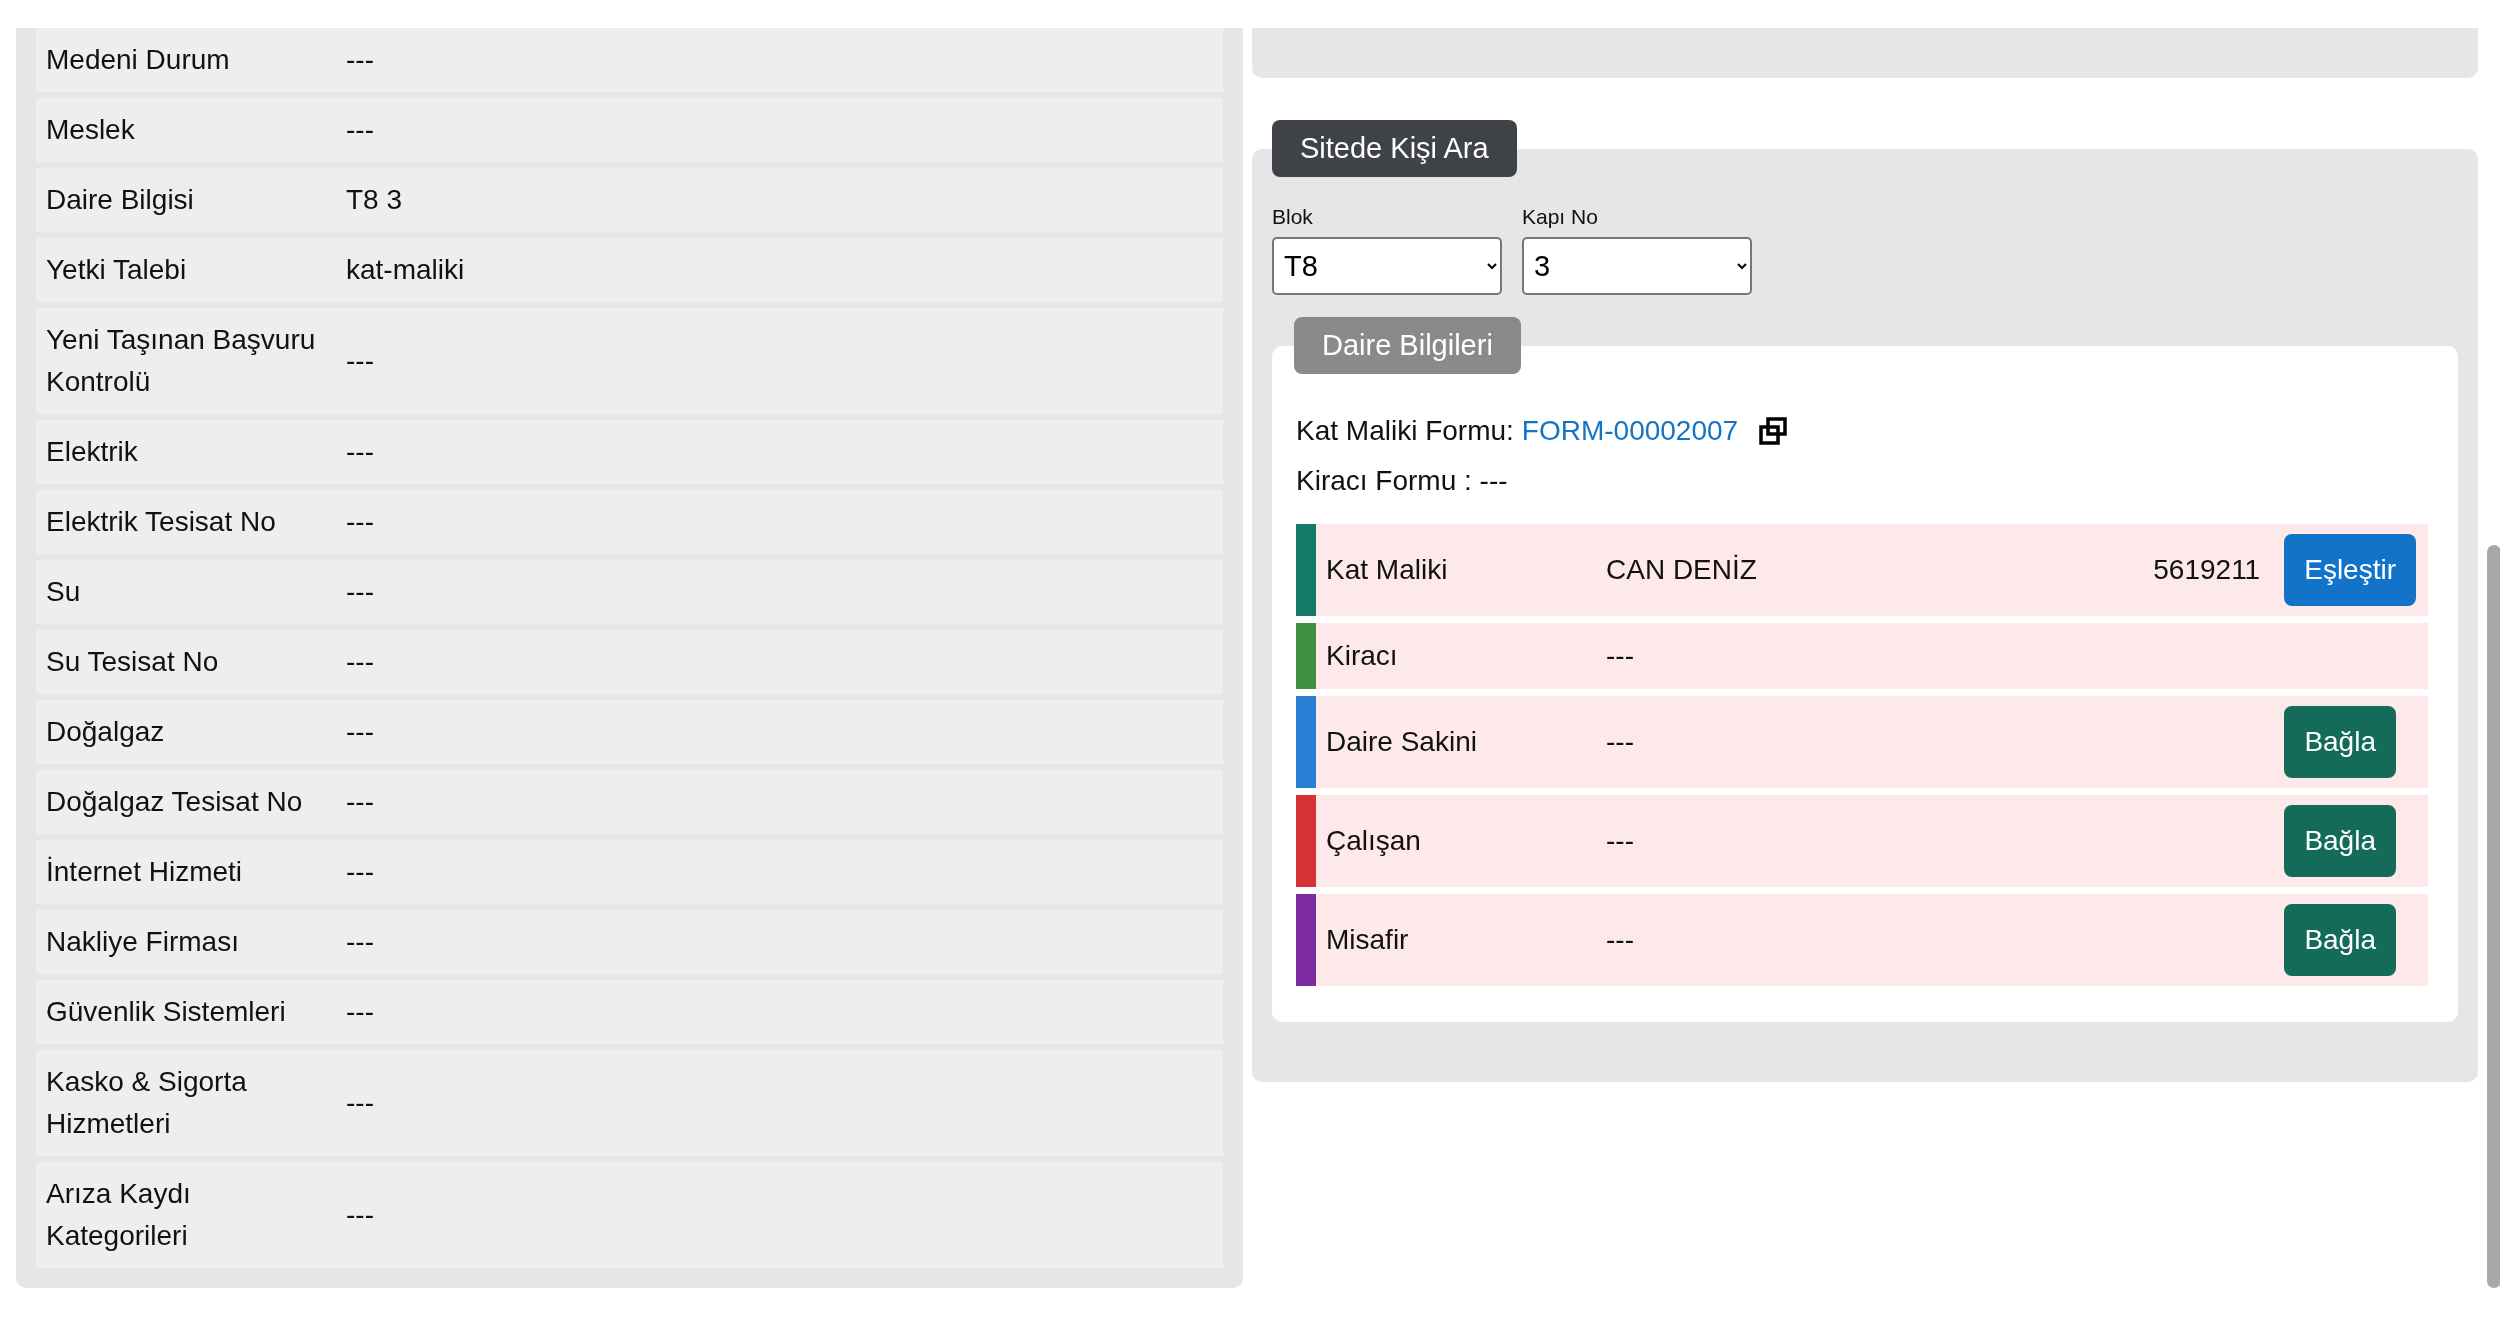 The image size is (2500, 1318). I want to click on role-label: Daire Sakini, so click(1401, 742).